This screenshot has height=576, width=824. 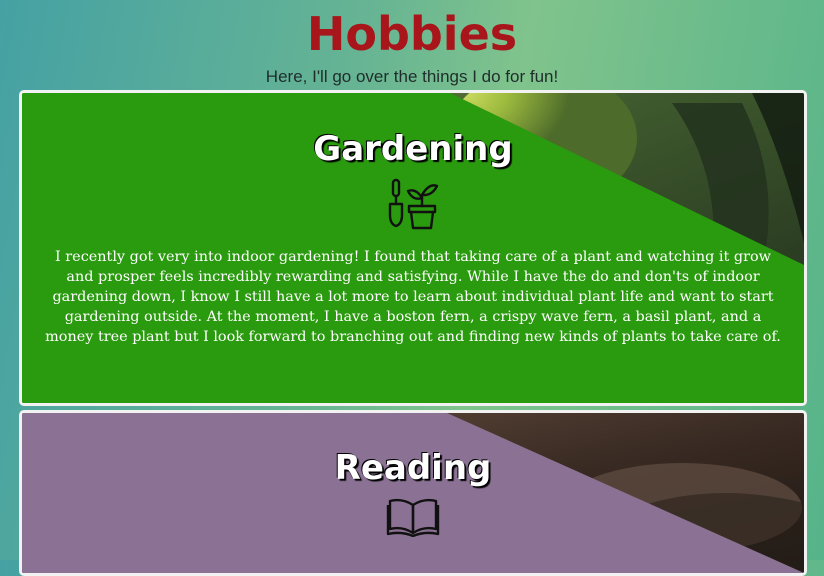 What do you see at coordinates (412, 34) in the screenshot?
I see `page-title: Hobbies` at bounding box center [412, 34].